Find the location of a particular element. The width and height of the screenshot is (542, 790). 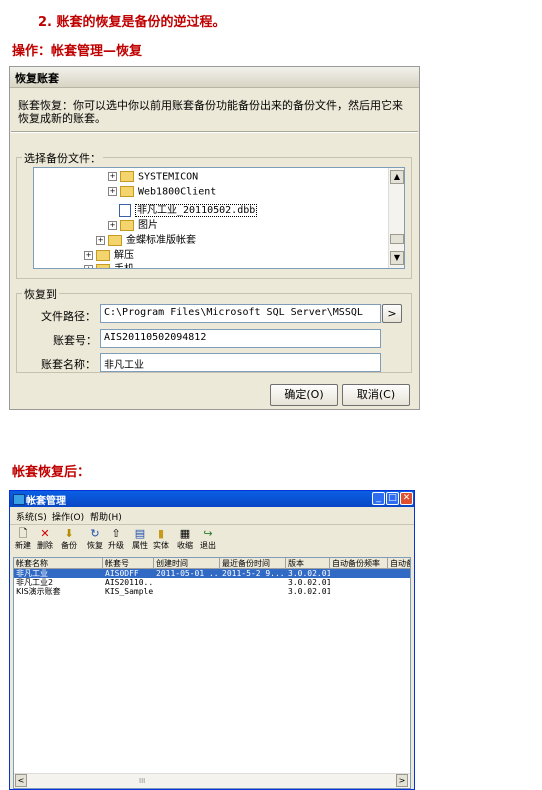

tree-item-label: Web1800Client is located at coordinates (177, 192).